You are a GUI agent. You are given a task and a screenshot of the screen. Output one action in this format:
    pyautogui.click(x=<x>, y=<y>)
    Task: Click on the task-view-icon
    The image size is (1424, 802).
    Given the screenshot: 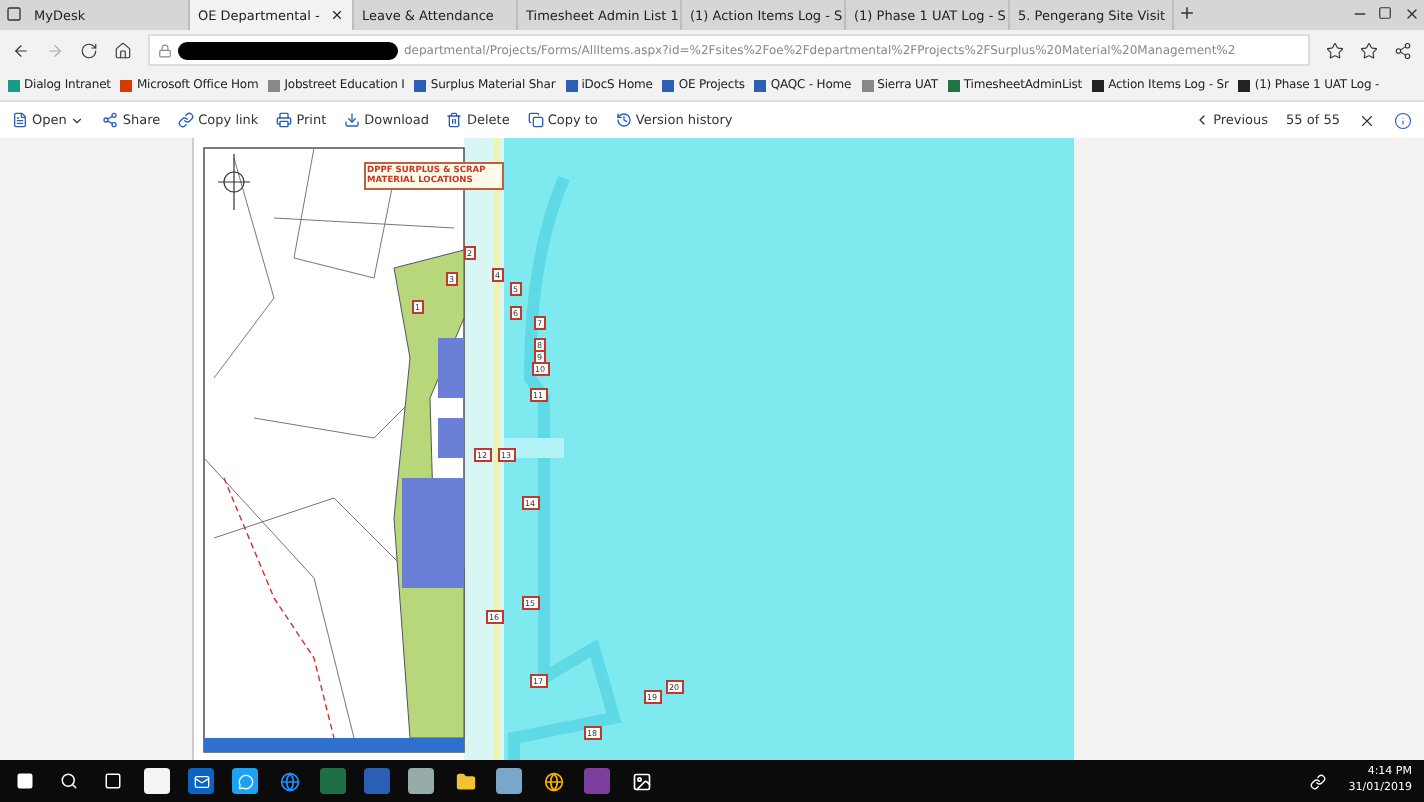 What is the action you would take?
    pyautogui.click(x=113, y=781)
    